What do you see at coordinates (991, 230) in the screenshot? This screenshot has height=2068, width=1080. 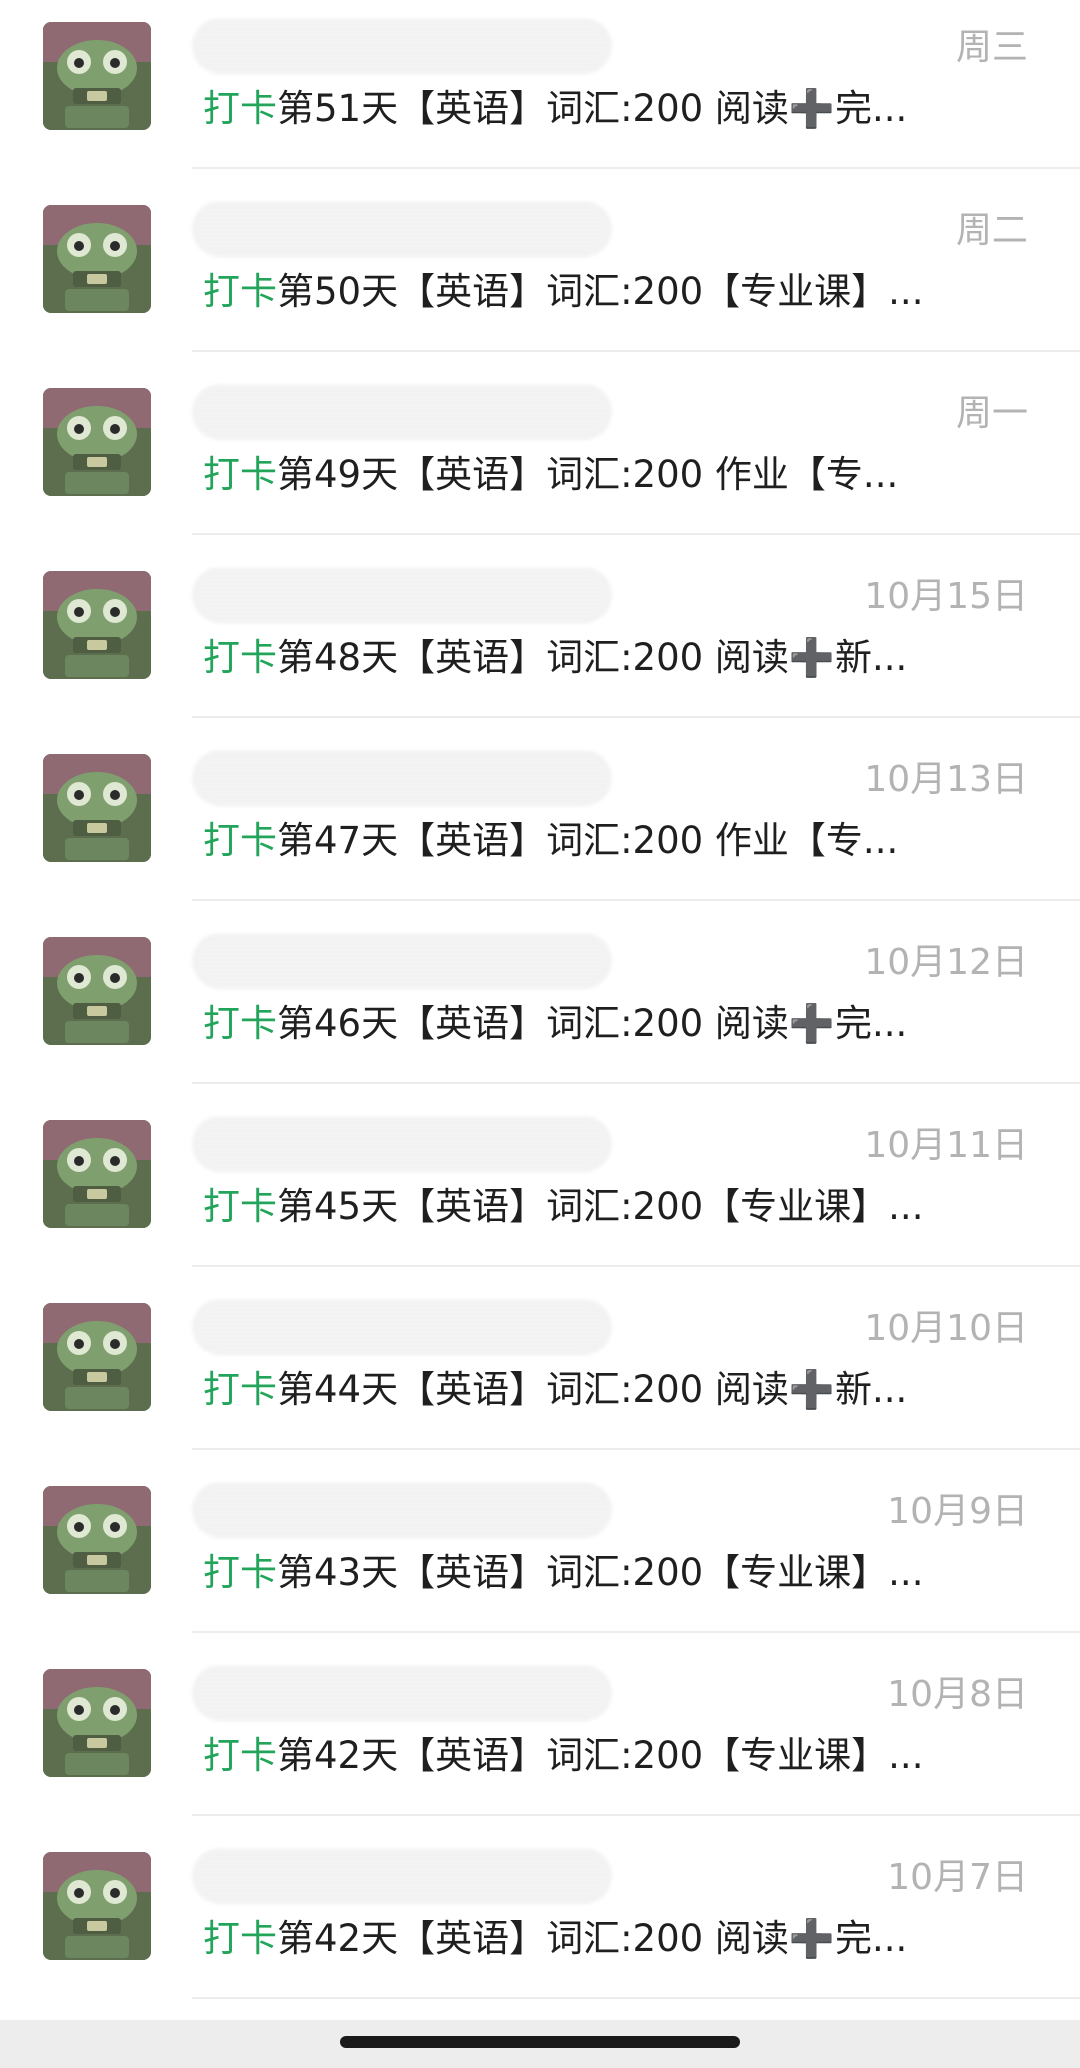 I see `chat-time: 周二` at bounding box center [991, 230].